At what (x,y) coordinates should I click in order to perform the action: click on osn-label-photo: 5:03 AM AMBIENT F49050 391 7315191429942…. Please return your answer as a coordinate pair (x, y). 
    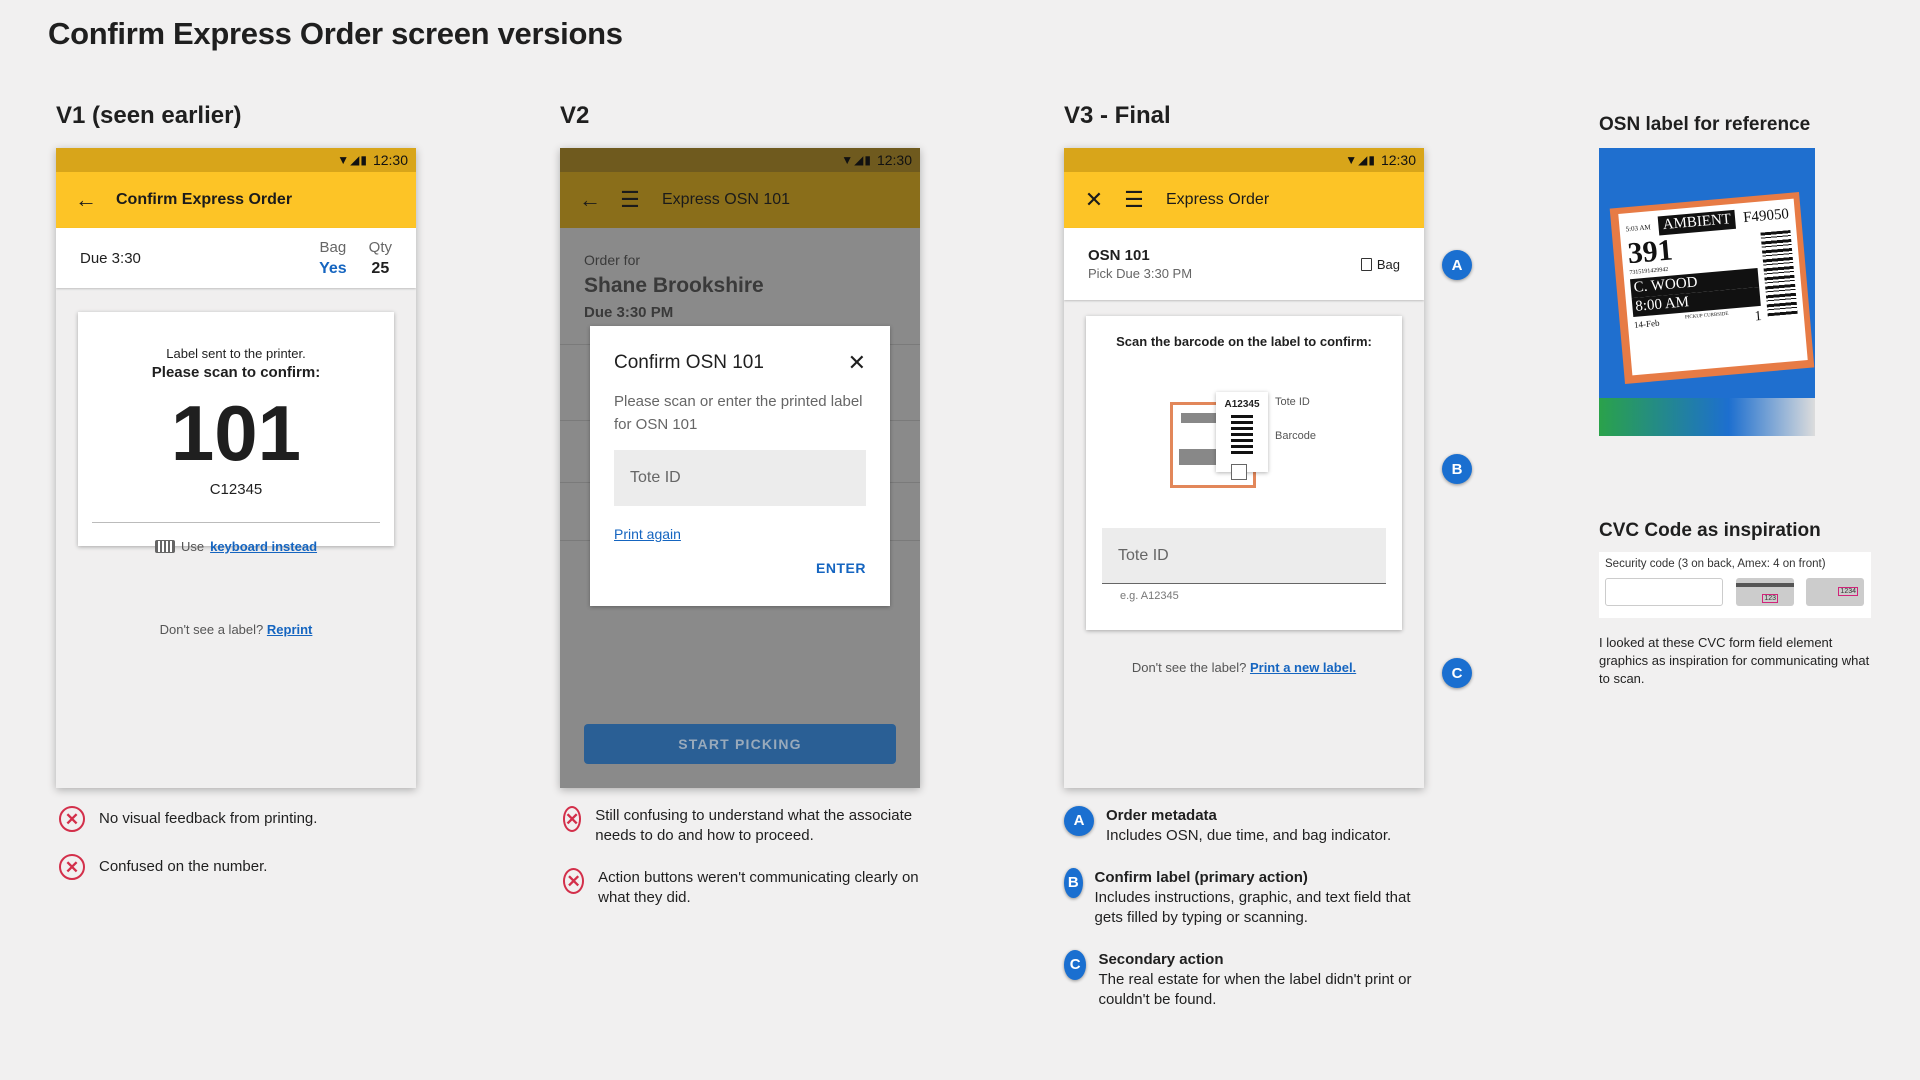
    Looking at the image, I should click on (1707, 292).